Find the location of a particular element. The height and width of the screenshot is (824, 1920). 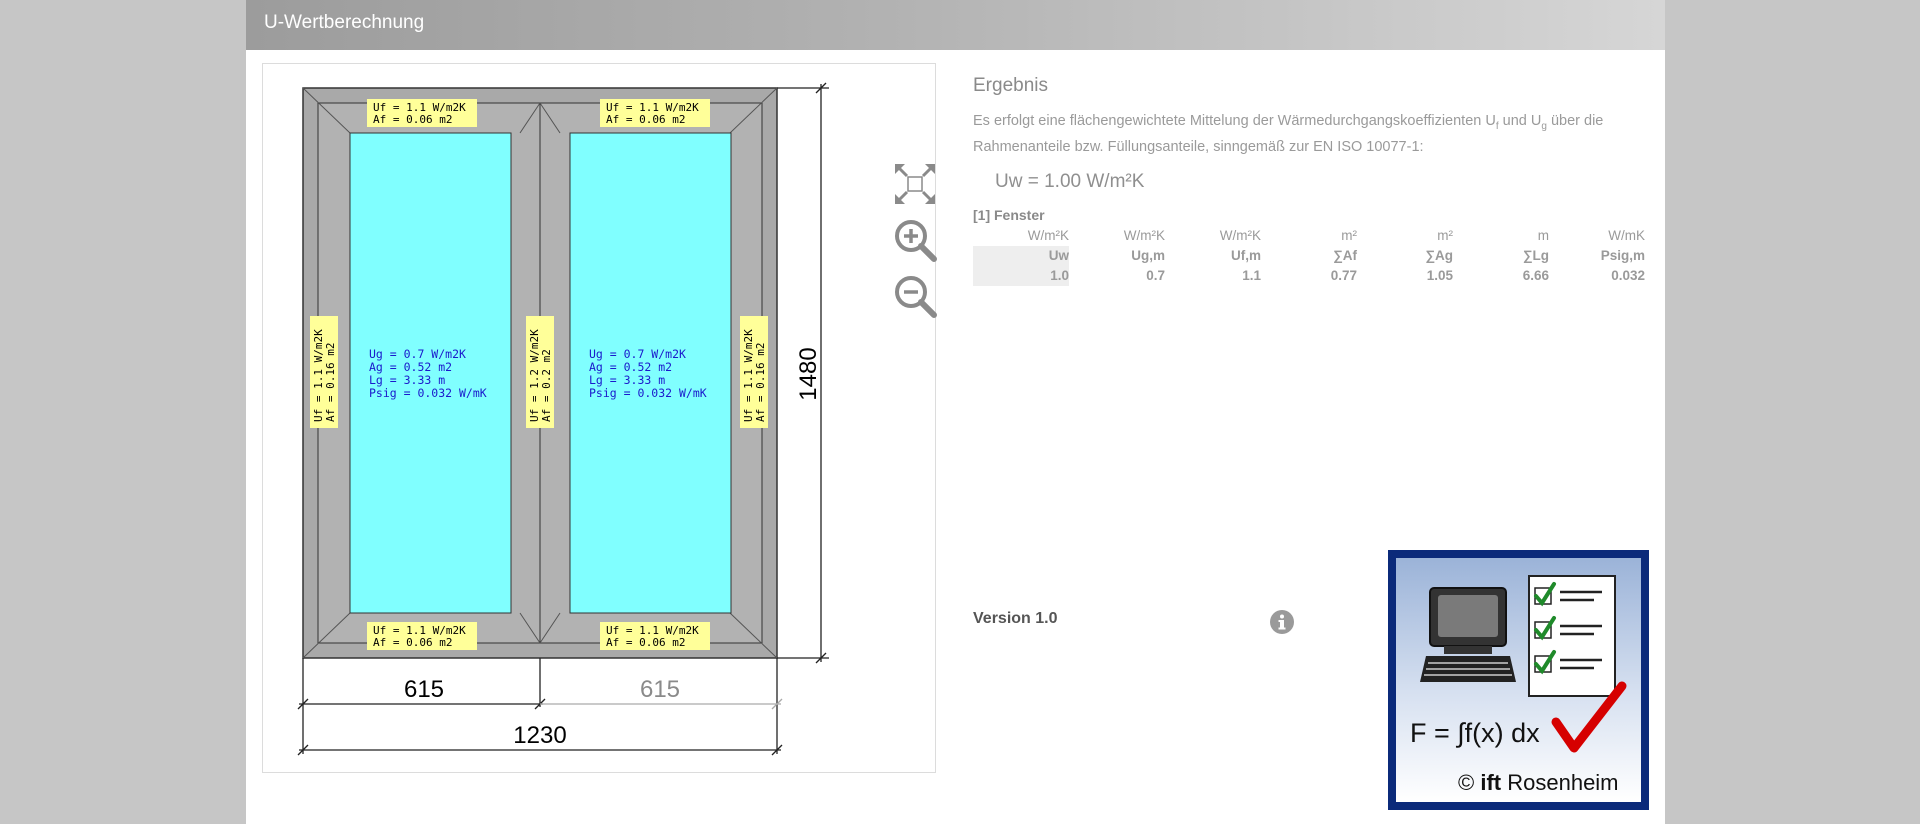

logo-copyright: © ift Rosenheim is located at coordinates (1538, 782).